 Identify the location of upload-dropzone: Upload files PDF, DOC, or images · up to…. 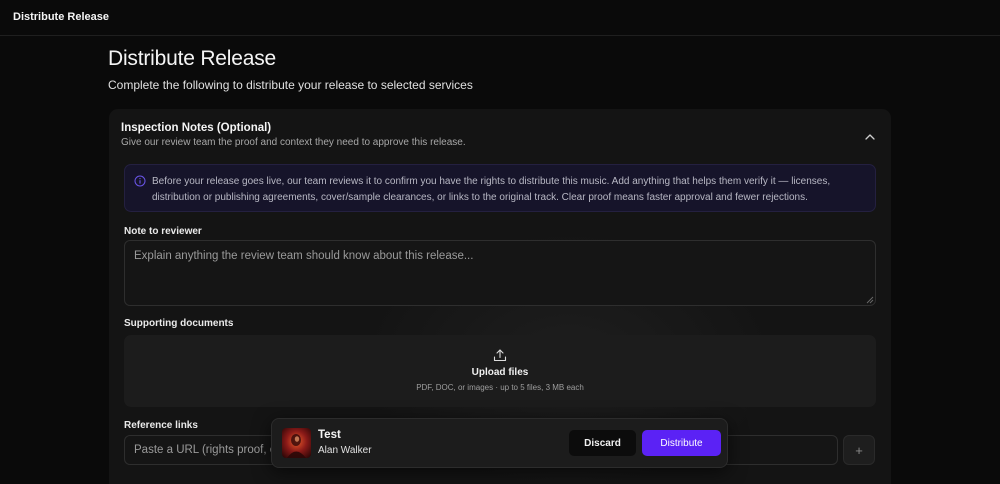
(500, 371).